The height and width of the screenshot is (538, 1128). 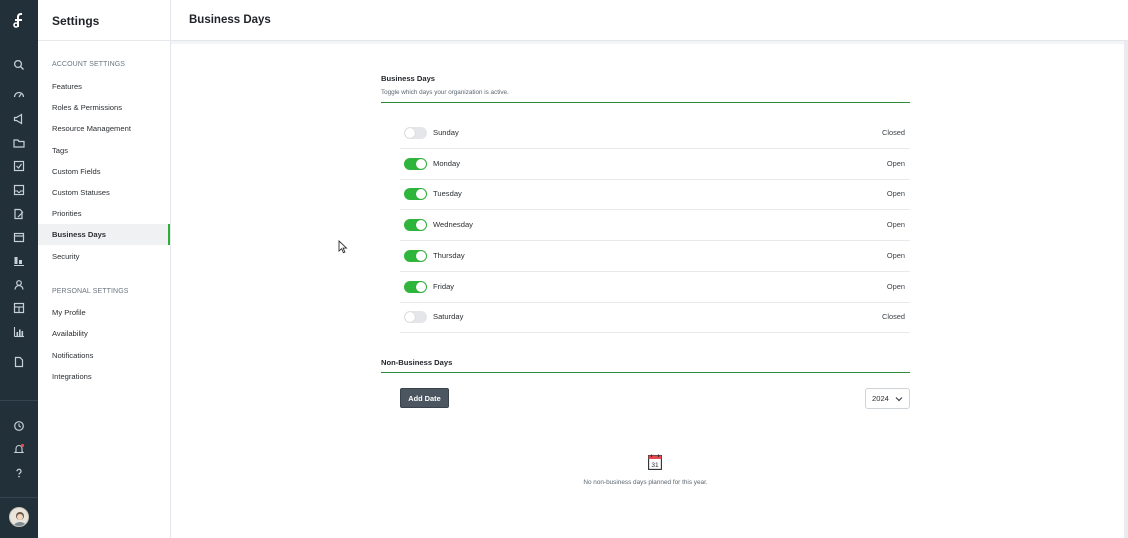 I want to click on year-select: 2024, so click(x=887, y=398).